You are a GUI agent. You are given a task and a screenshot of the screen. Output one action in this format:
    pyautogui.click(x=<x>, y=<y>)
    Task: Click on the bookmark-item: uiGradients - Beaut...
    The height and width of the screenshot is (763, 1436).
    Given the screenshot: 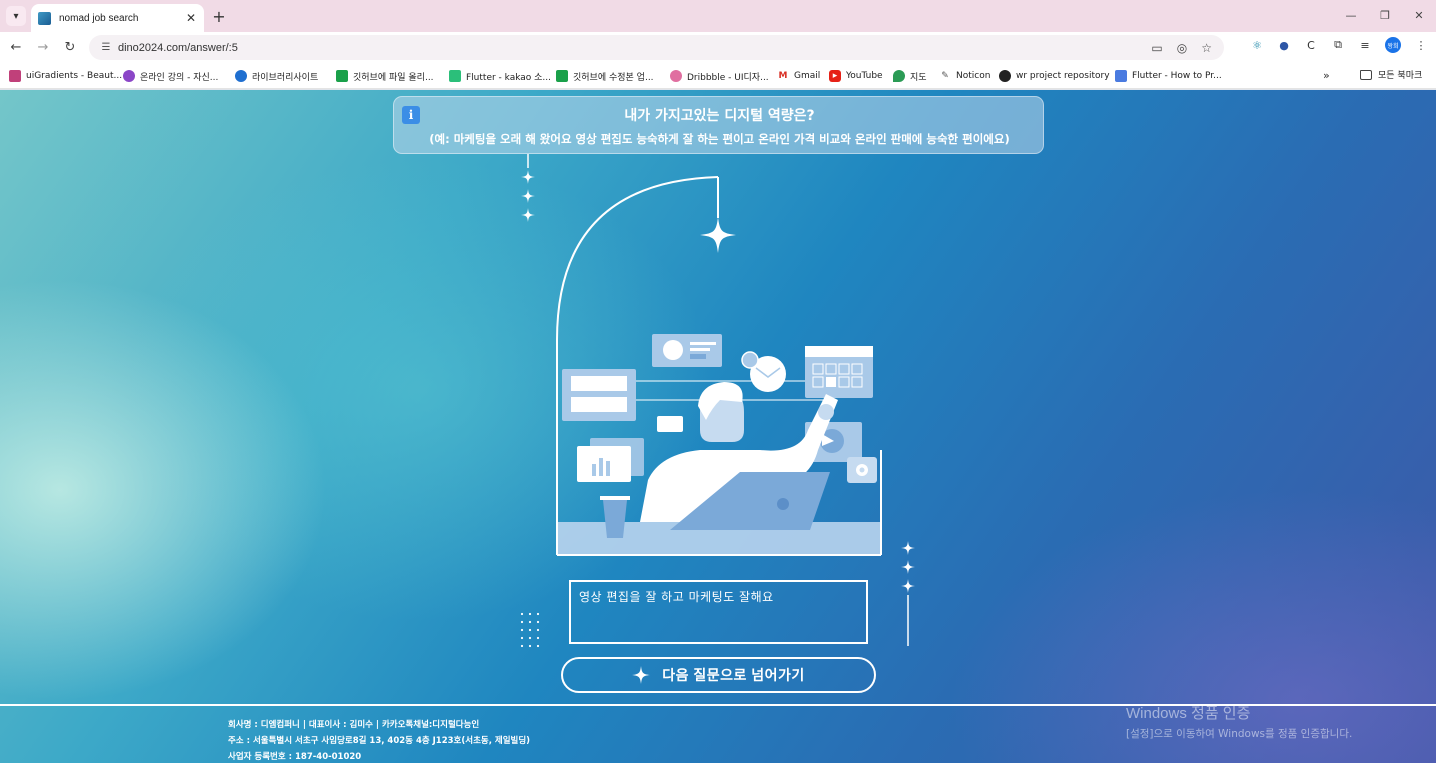 What is the action you would take?
    pyautogui.click(x=65, y=76)
    